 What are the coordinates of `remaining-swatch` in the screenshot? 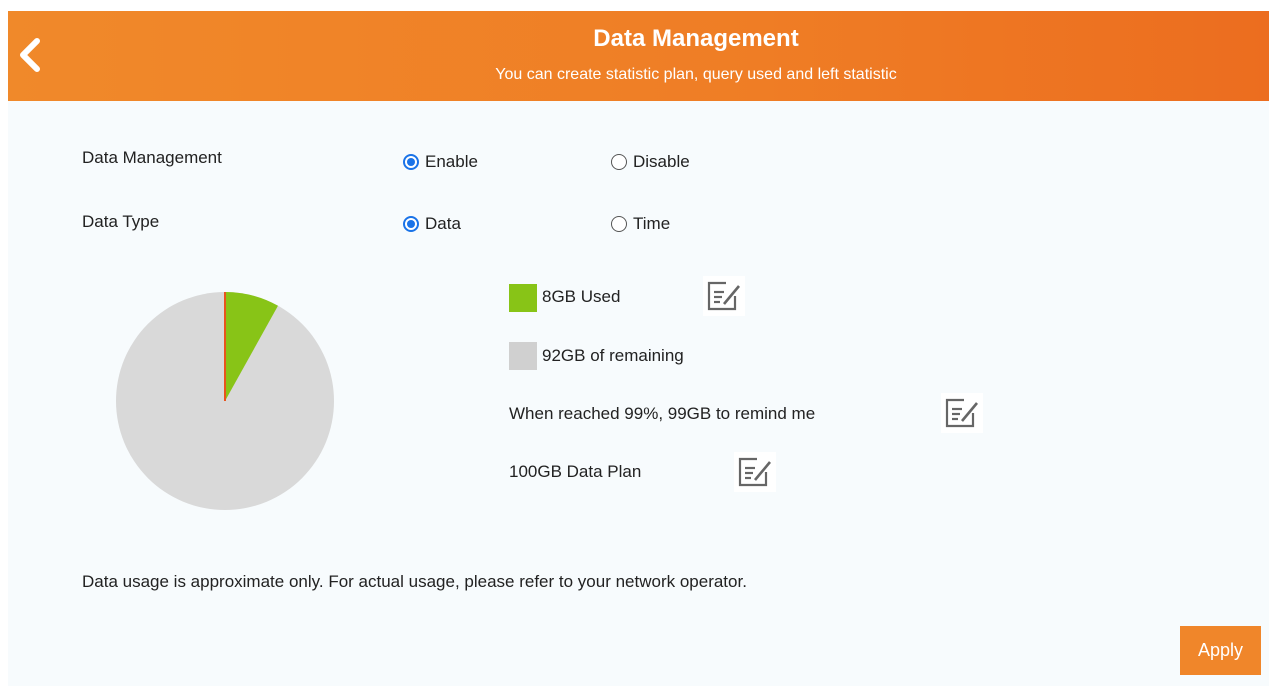 It's located at (523, 356).